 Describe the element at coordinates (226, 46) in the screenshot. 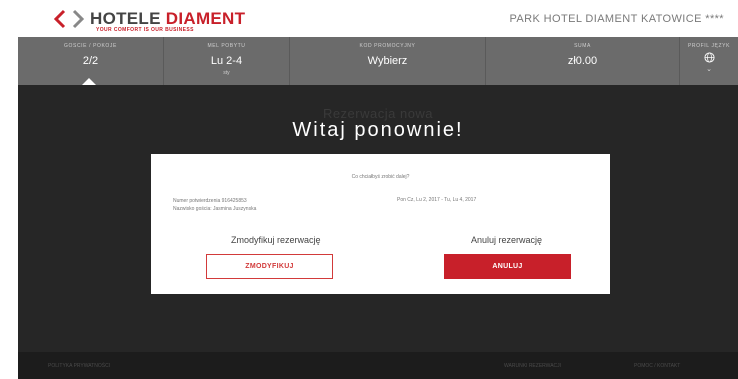

I see `dates-caption: MEL POBYTU` at that location.